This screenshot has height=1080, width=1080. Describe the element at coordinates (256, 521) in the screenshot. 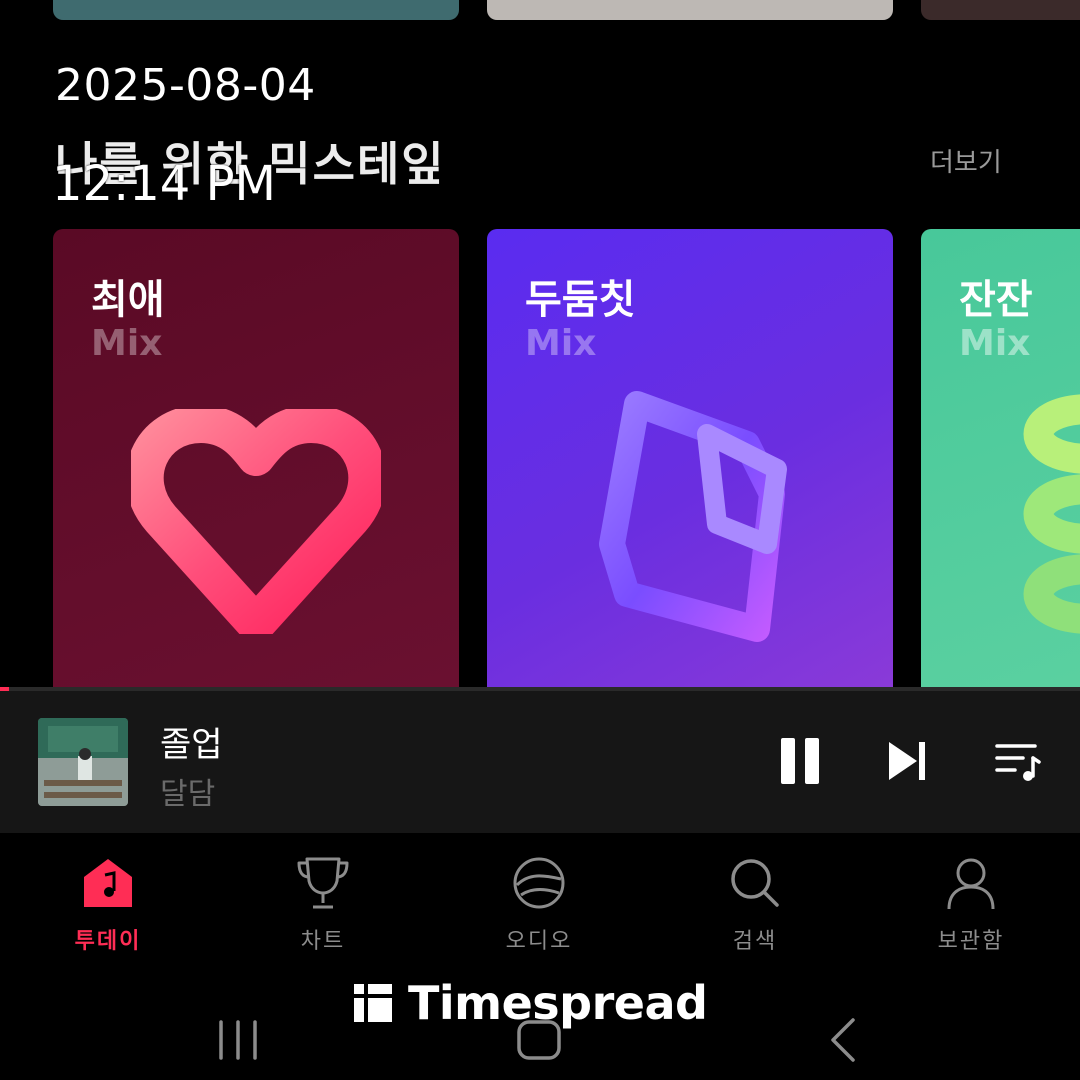

I see `heart-icon` at that location.